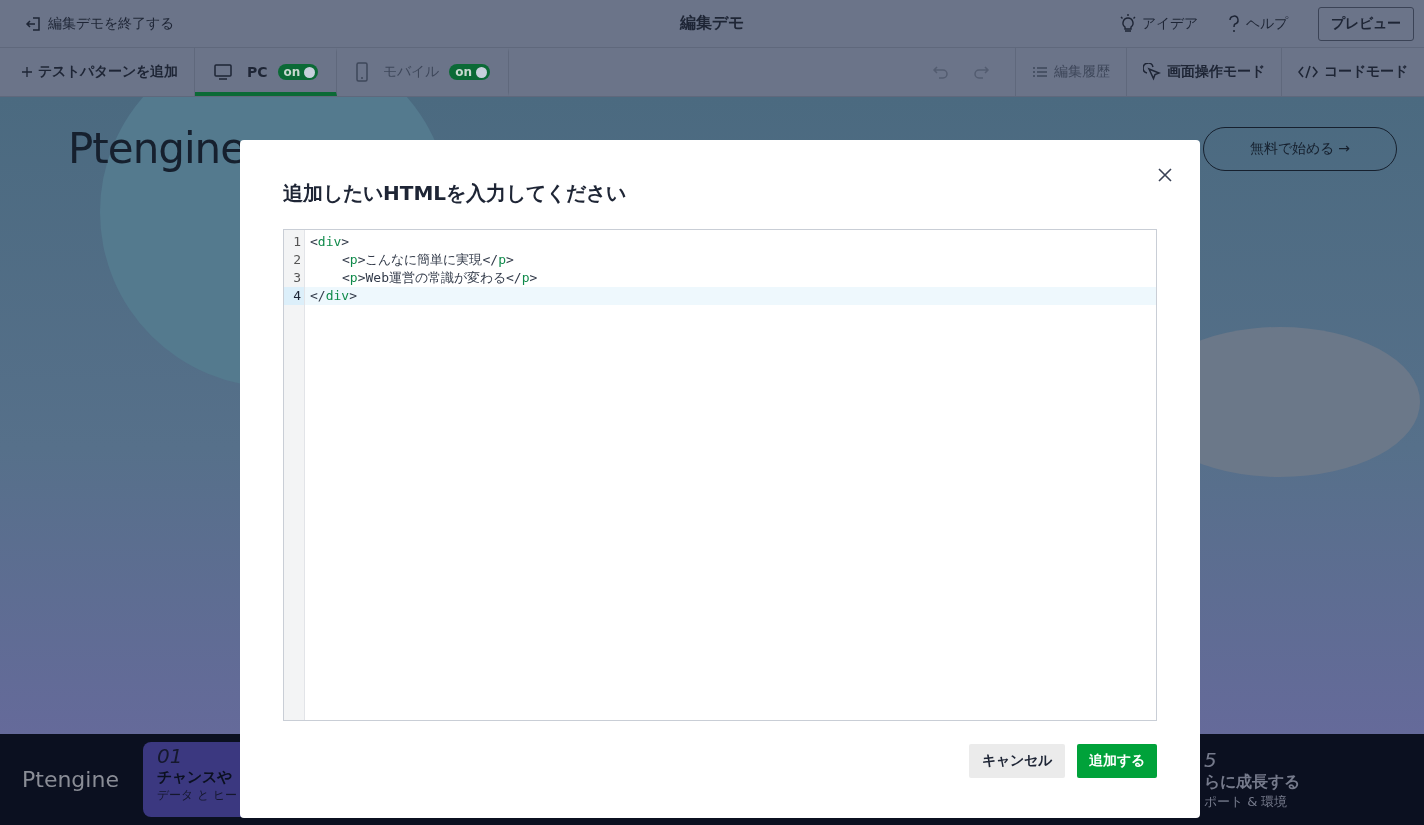 The height and width of the screenshot is (825, 1424). Describe the element at coordinates (197, 795) in the screenshot. I see `card-subtitle: データ と ヒー` at that location.